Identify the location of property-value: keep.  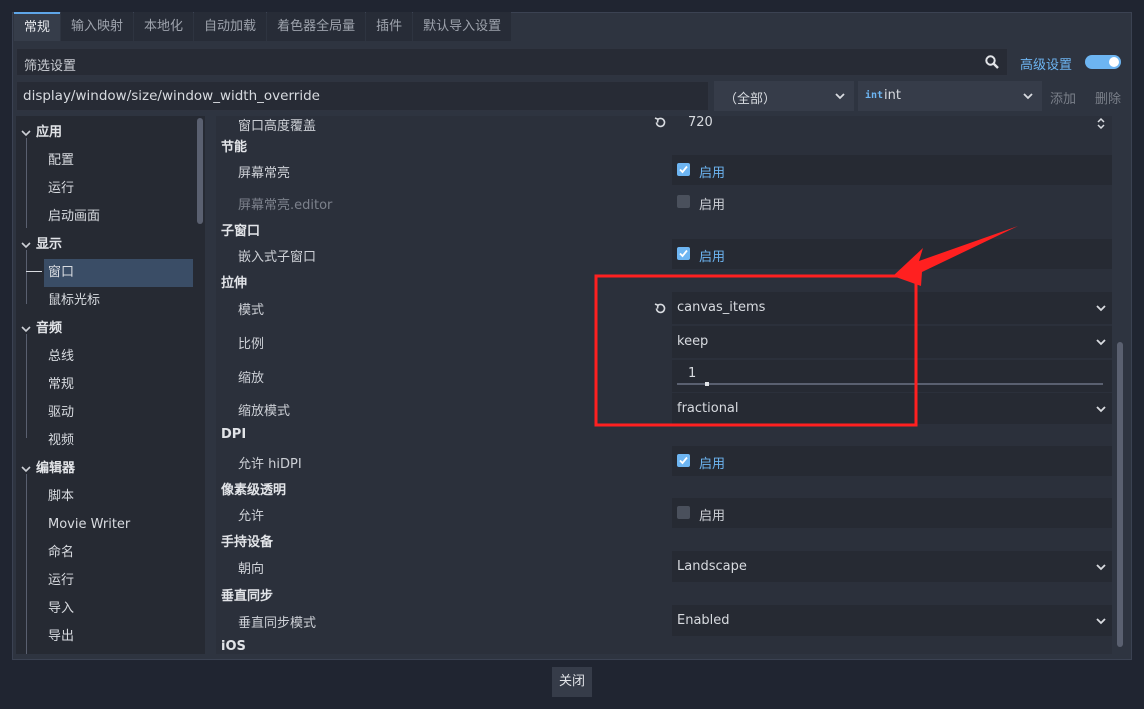
(692, 341).